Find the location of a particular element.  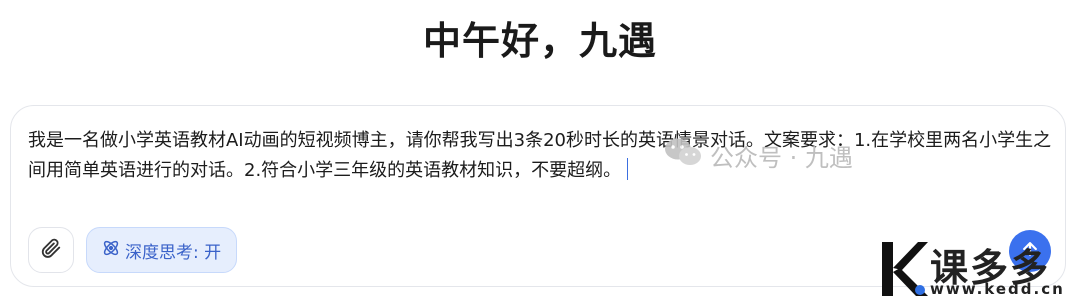

wechat-icon is located at coordinates (683, 155).